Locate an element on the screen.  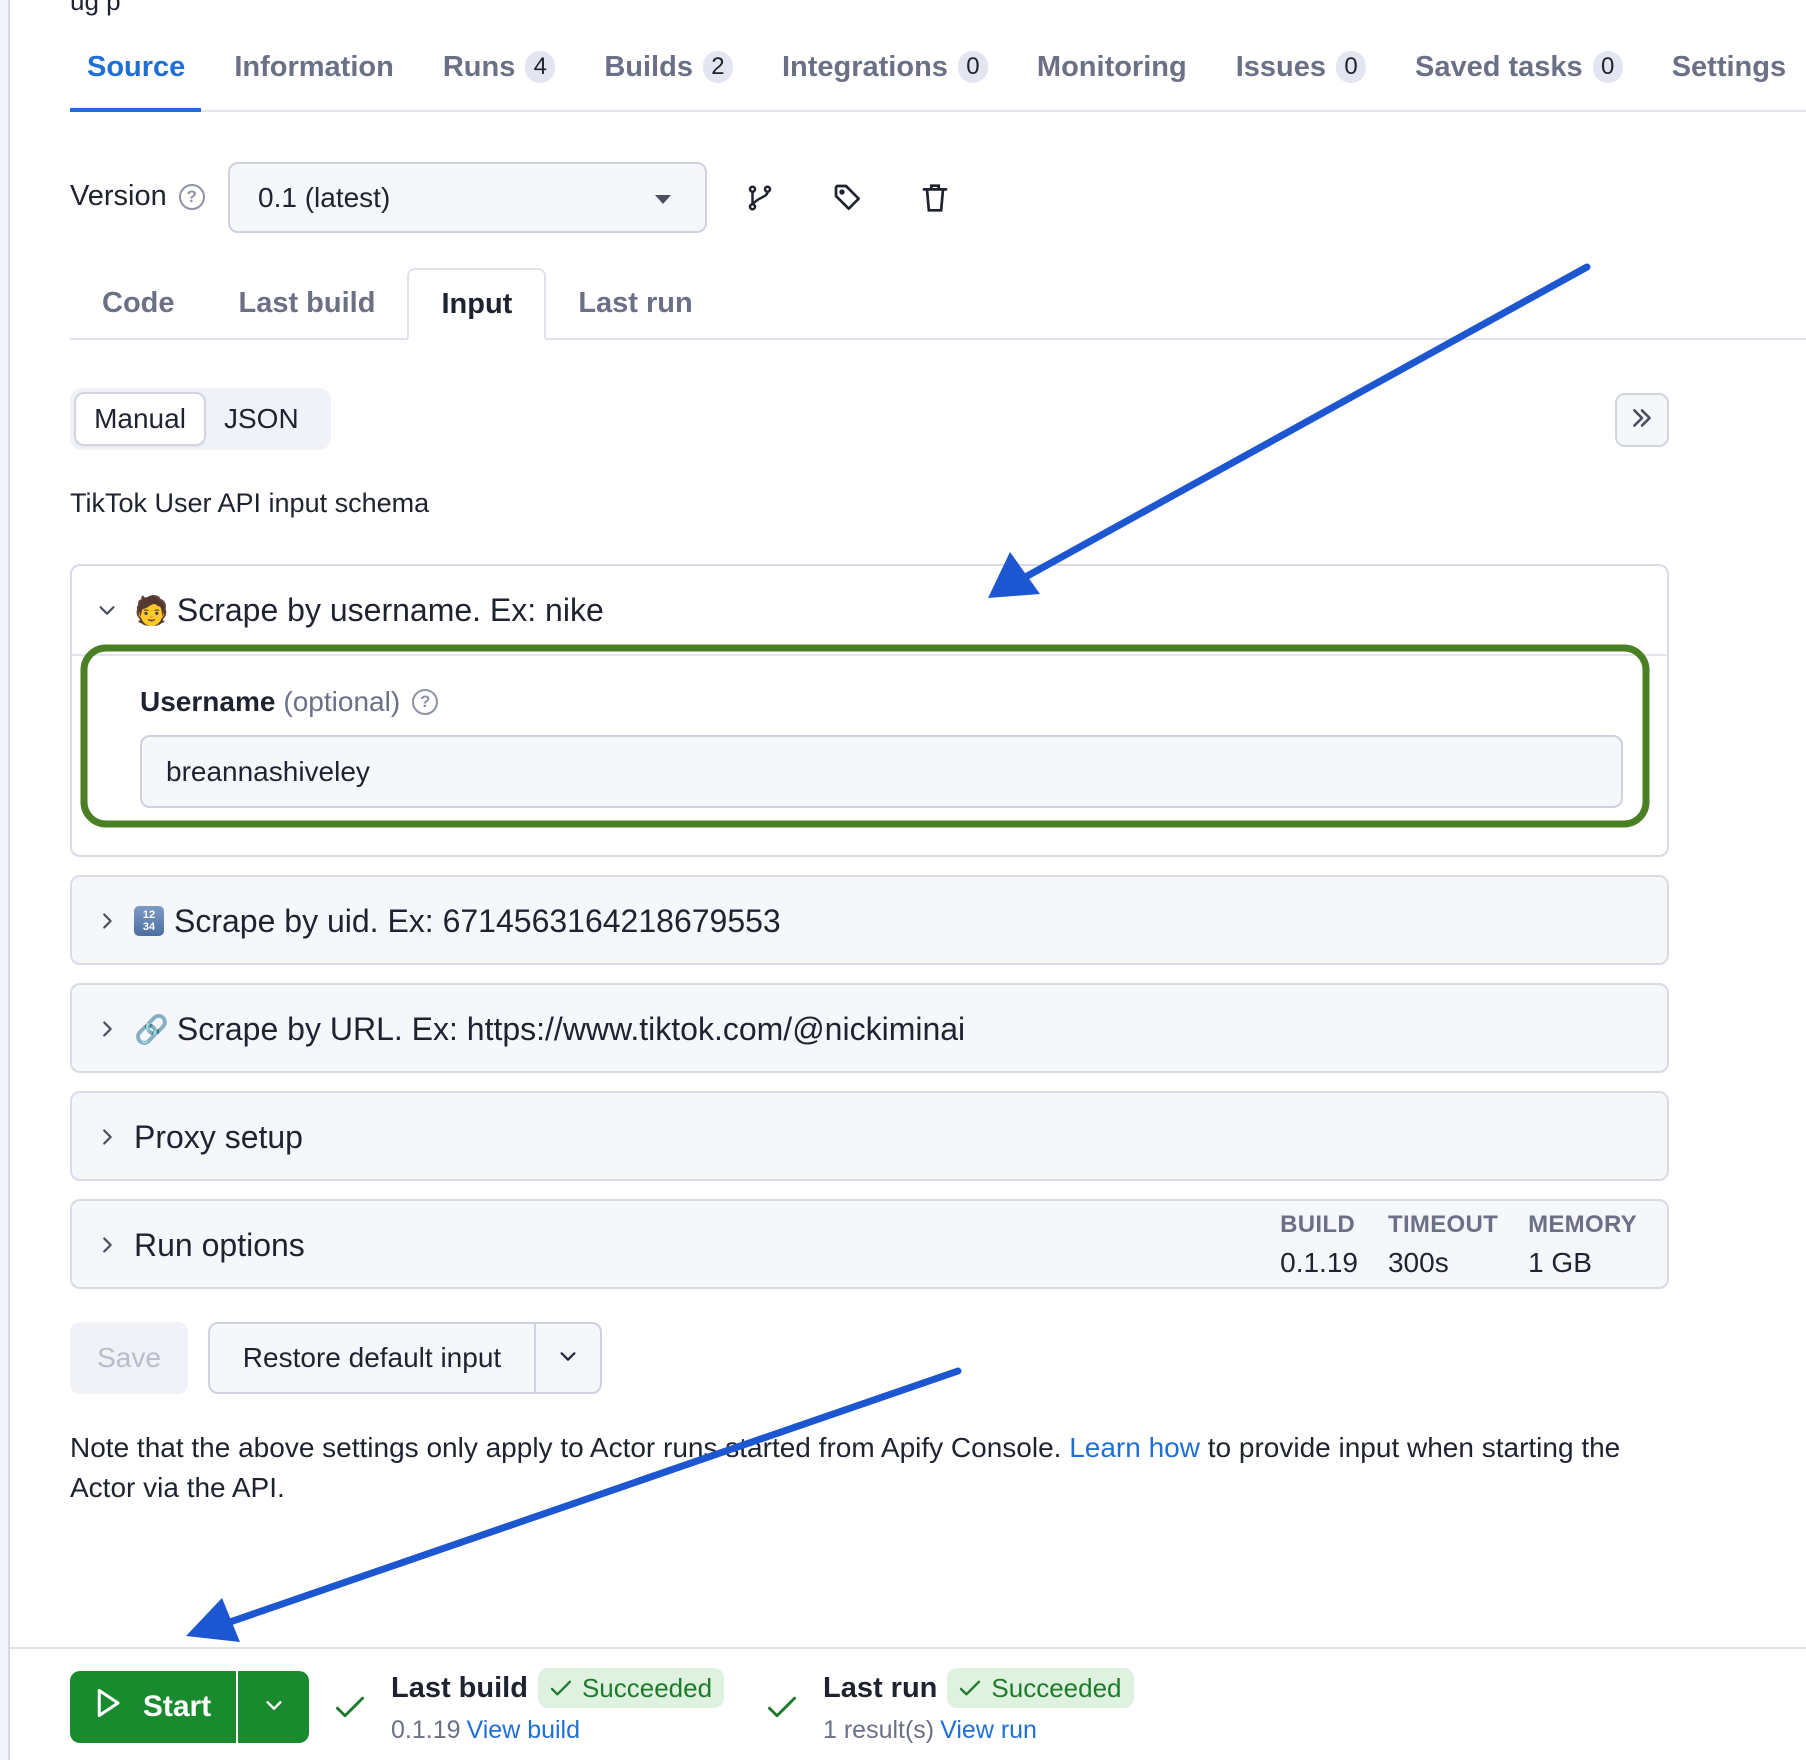
last-build-info: Last build Succeeded 0.1.19 View build is located at coordinates (558, 1705).